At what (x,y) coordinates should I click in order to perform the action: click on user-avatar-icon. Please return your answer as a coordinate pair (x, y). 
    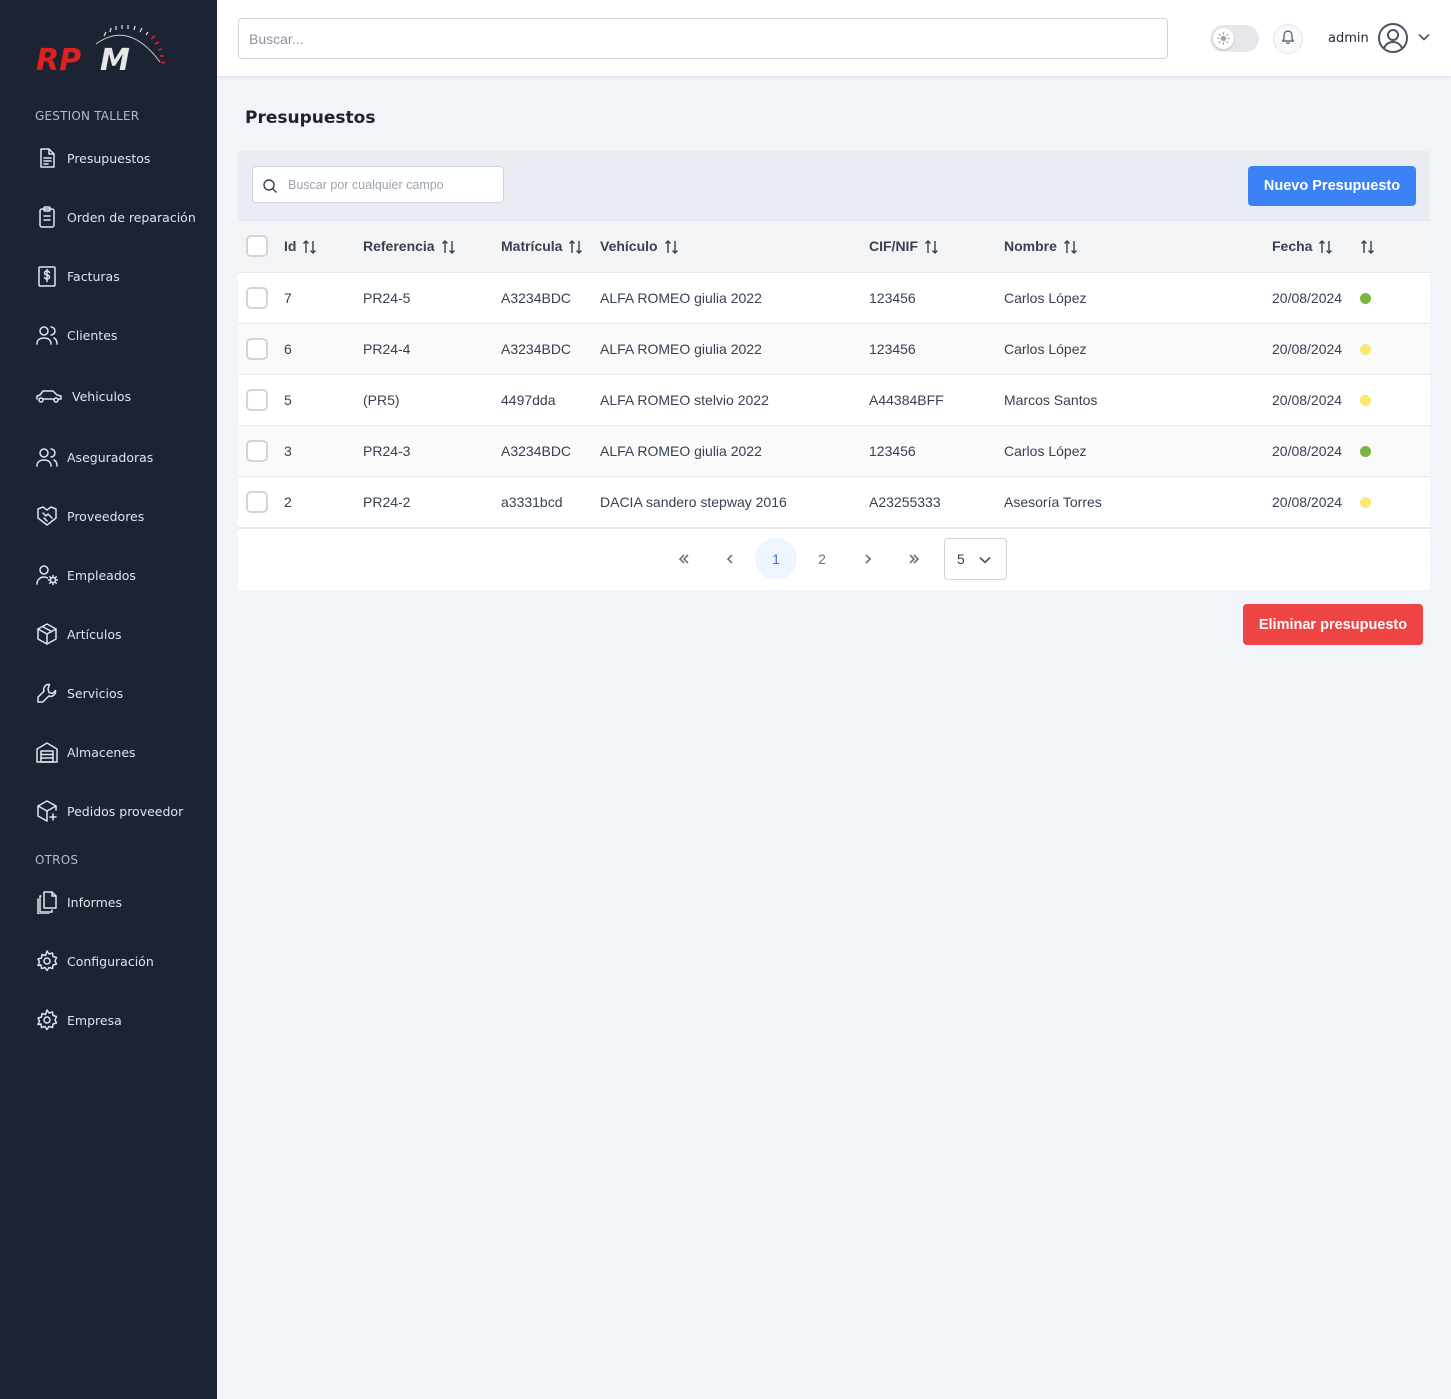
    Looking at the image, I should click on (1393, 38).